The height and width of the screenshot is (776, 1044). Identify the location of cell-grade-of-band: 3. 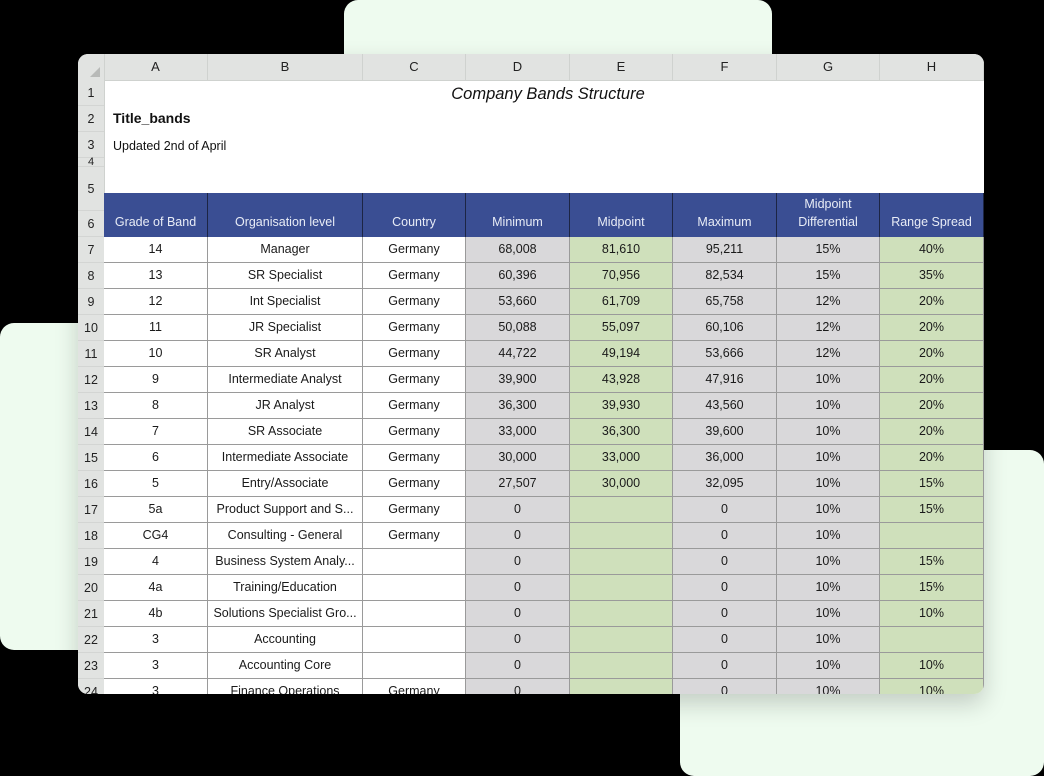
(156, 640).